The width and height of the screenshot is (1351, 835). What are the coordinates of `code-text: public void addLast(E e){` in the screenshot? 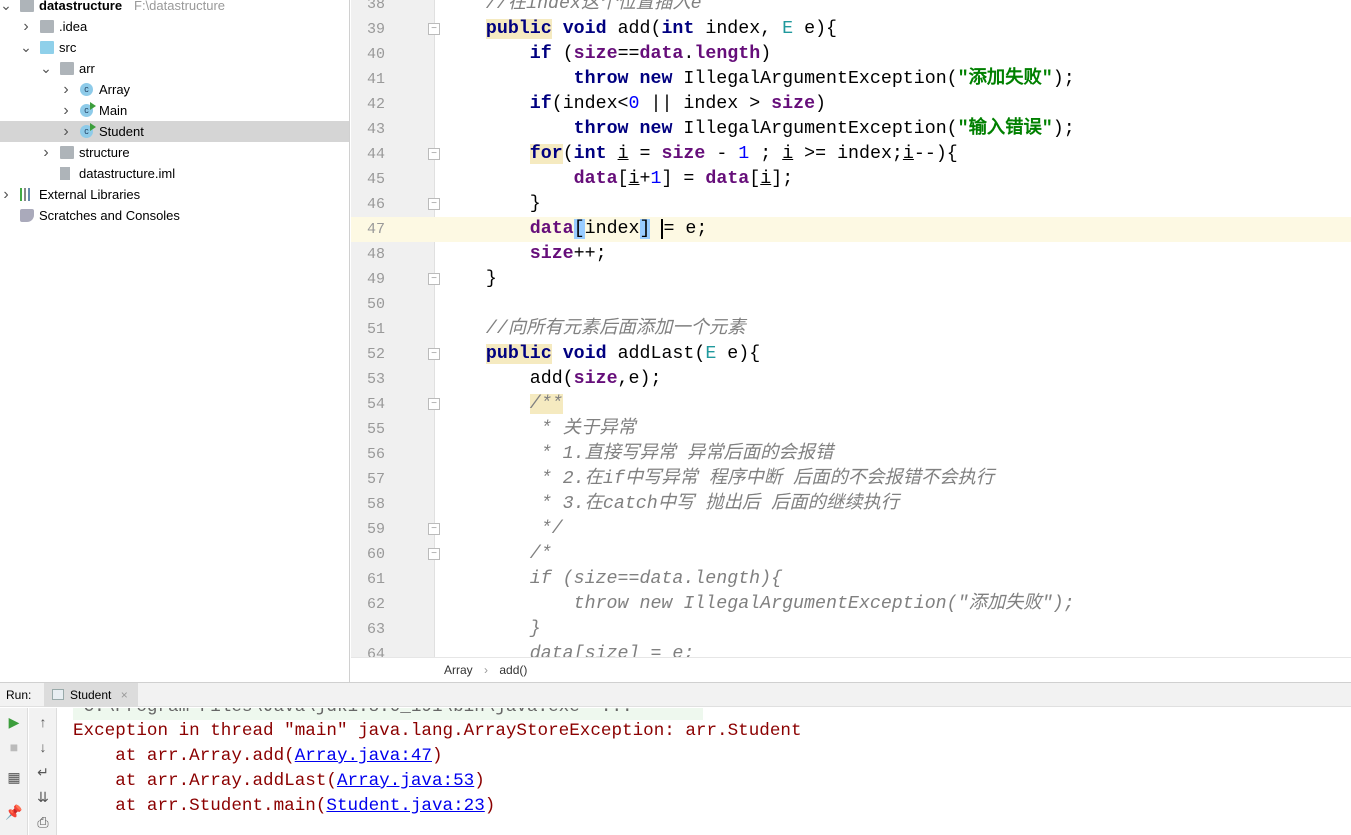 It's located at (601, 354).